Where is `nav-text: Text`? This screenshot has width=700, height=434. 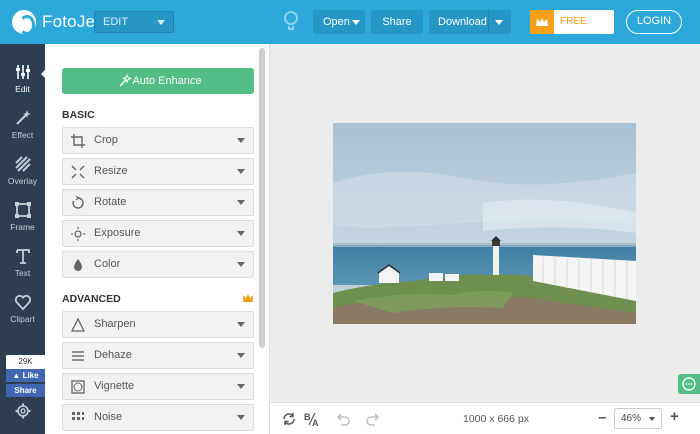 nav-text: Text is located at coordinates (22, 261).